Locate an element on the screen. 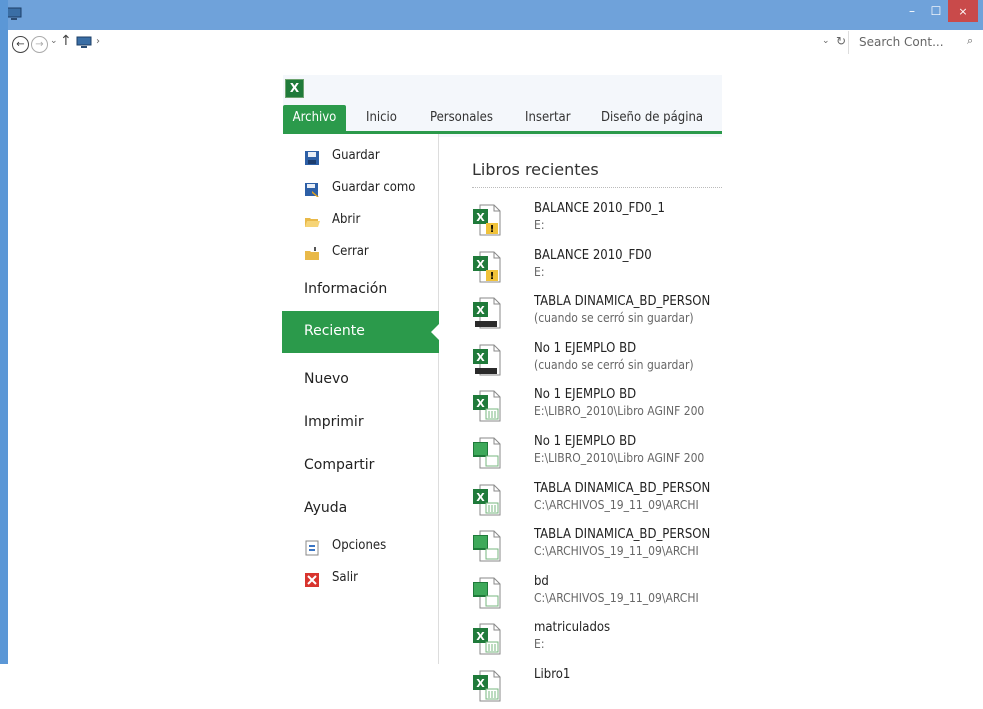 Image resolution: width=983 pixels, height=709 pixels. minimize-button: – is located at coordinates (912, 11).